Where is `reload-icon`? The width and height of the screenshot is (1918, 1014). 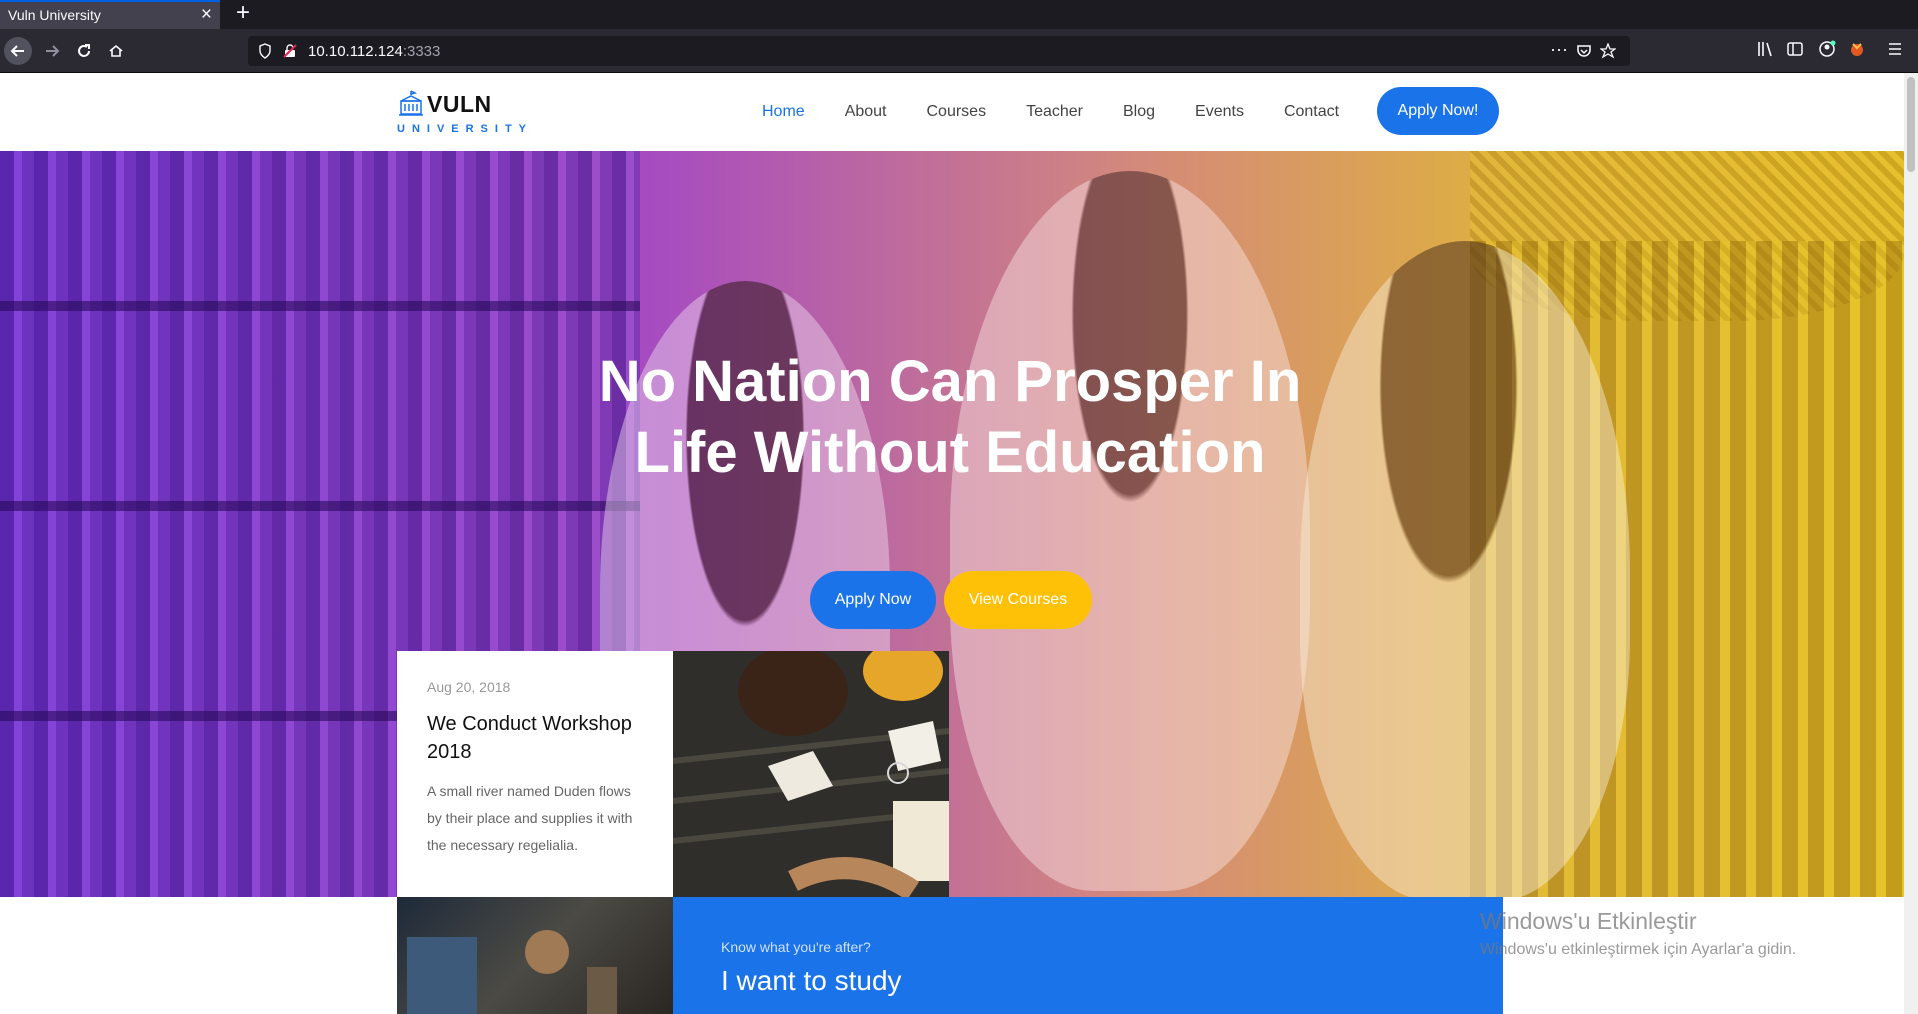
reload-icon is located at coordinates (84, 51).